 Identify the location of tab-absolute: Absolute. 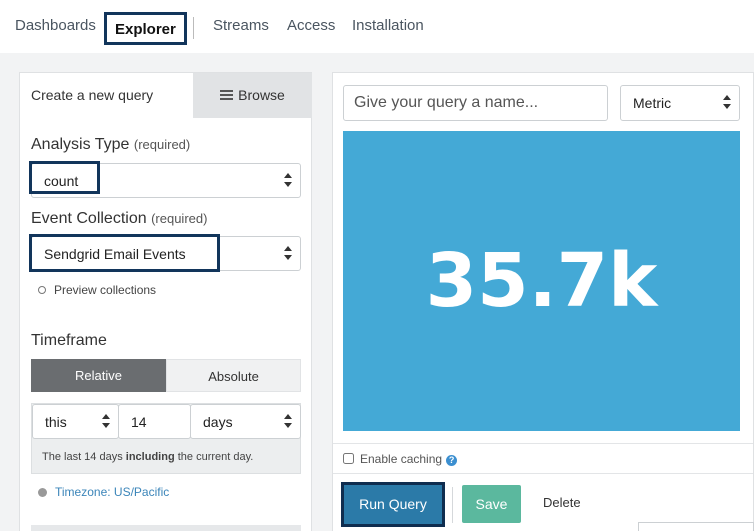
(233, 375).